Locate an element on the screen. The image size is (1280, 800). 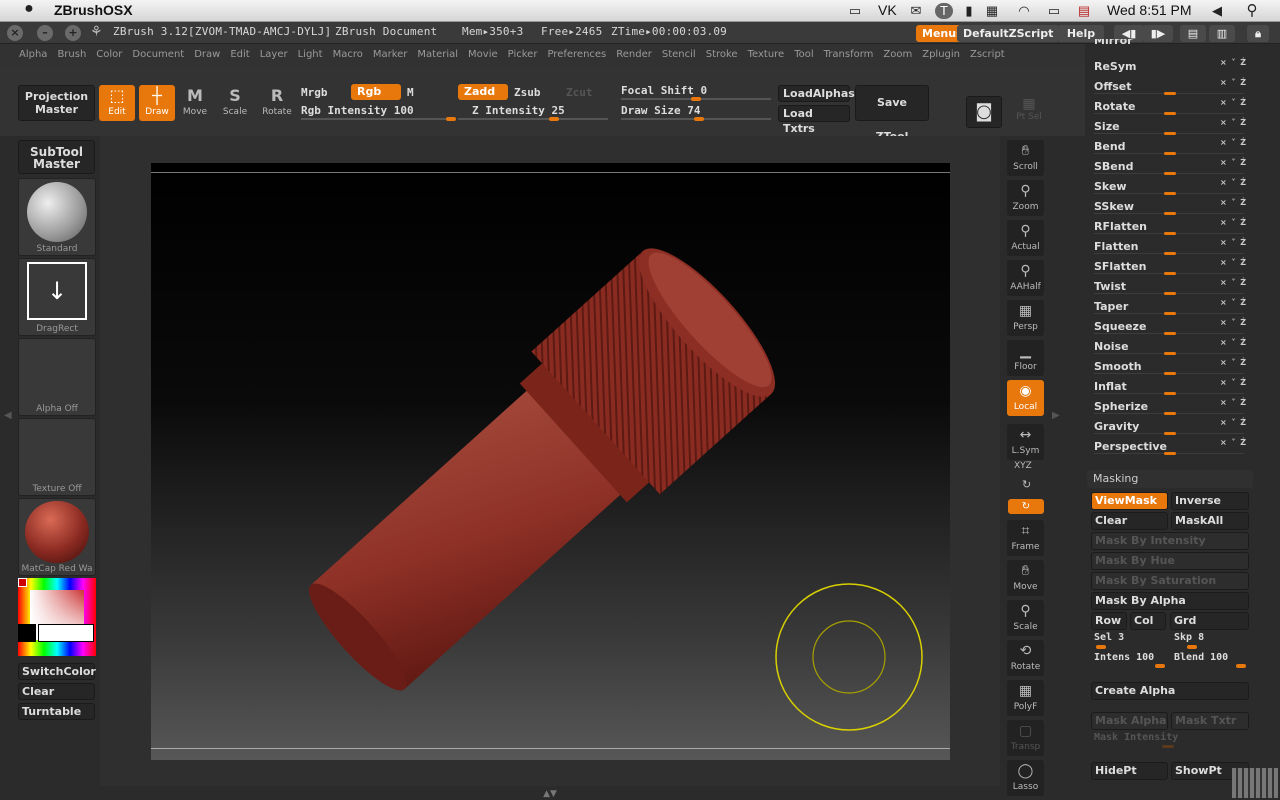
zadd-button: Zadd is located at coordinates (483, 92).